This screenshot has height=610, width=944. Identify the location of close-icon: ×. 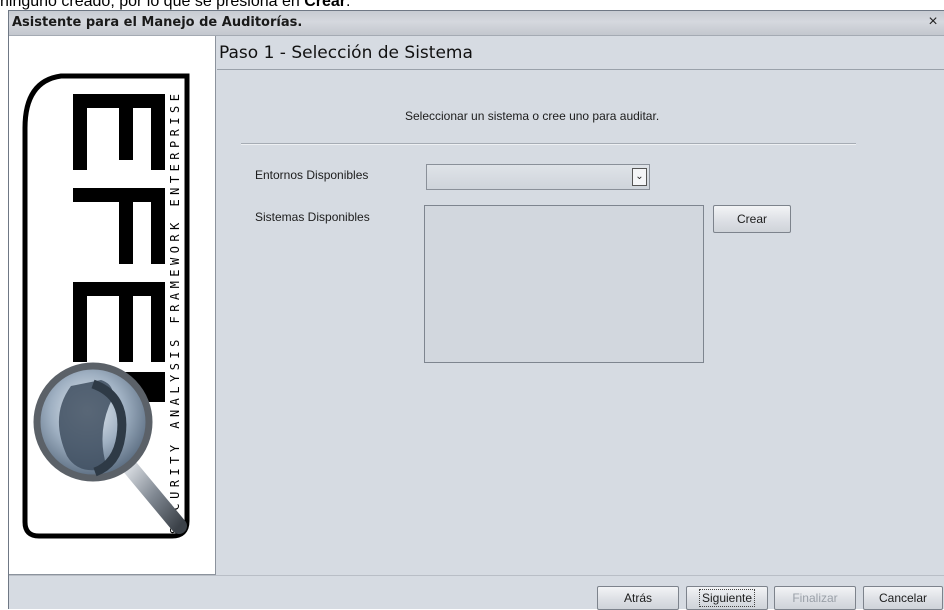
(933, 22).